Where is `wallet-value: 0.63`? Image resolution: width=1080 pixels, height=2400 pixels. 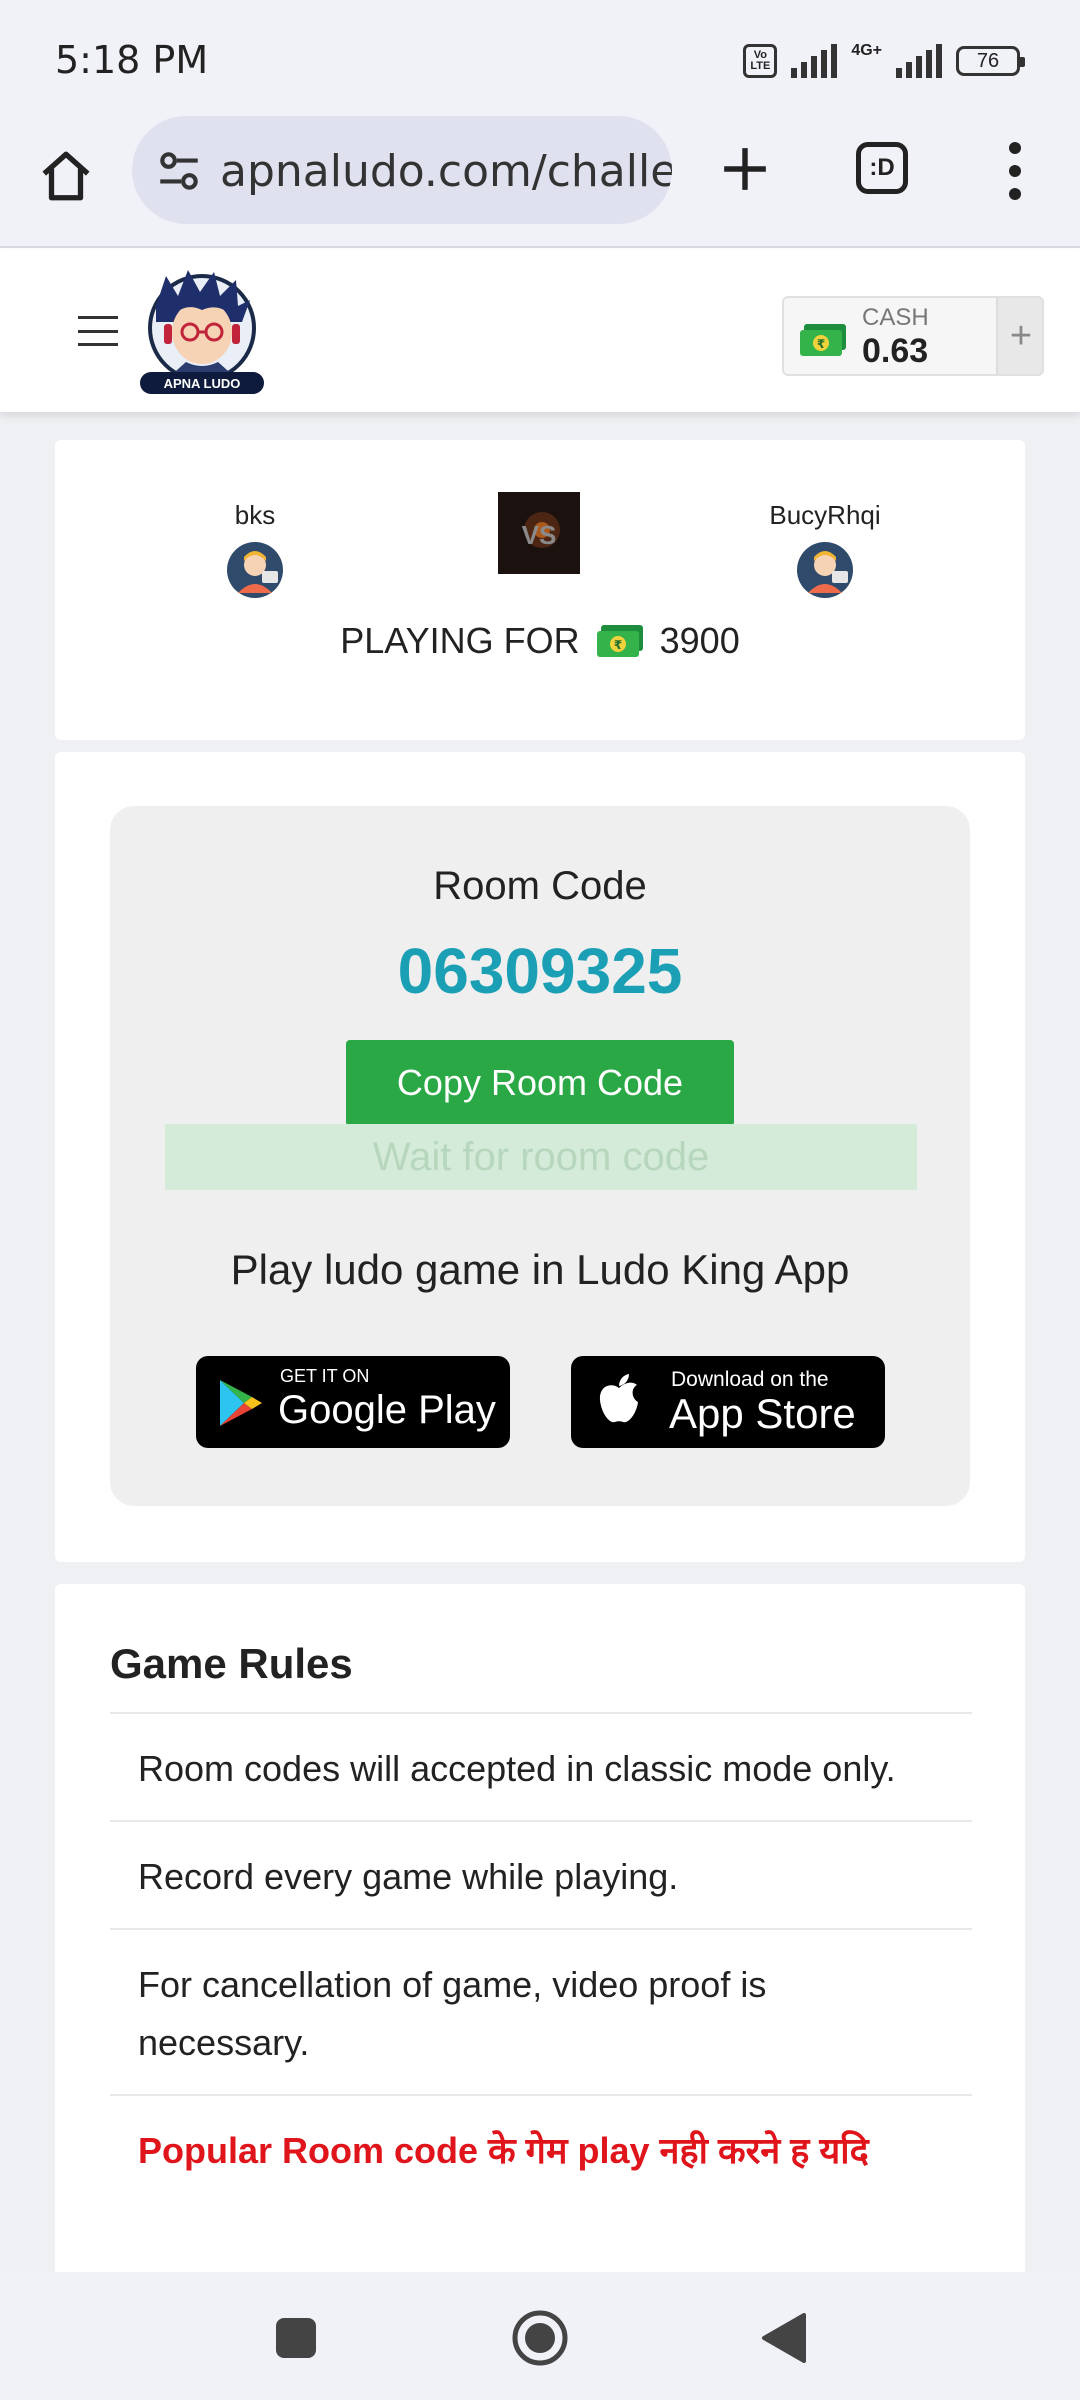 wallet-value: 0.63 is located at coordinates (895, 351).